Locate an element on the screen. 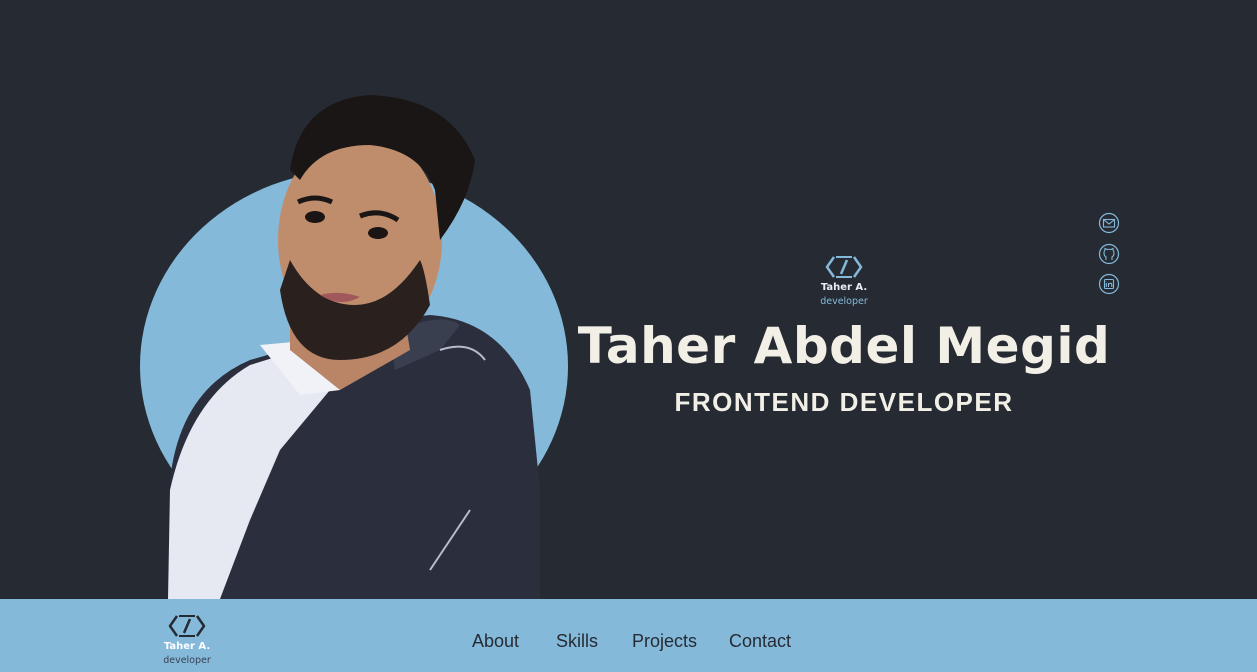 This screenshot has height=672, width=1257. social-links is located at coordinates (1110, 258).